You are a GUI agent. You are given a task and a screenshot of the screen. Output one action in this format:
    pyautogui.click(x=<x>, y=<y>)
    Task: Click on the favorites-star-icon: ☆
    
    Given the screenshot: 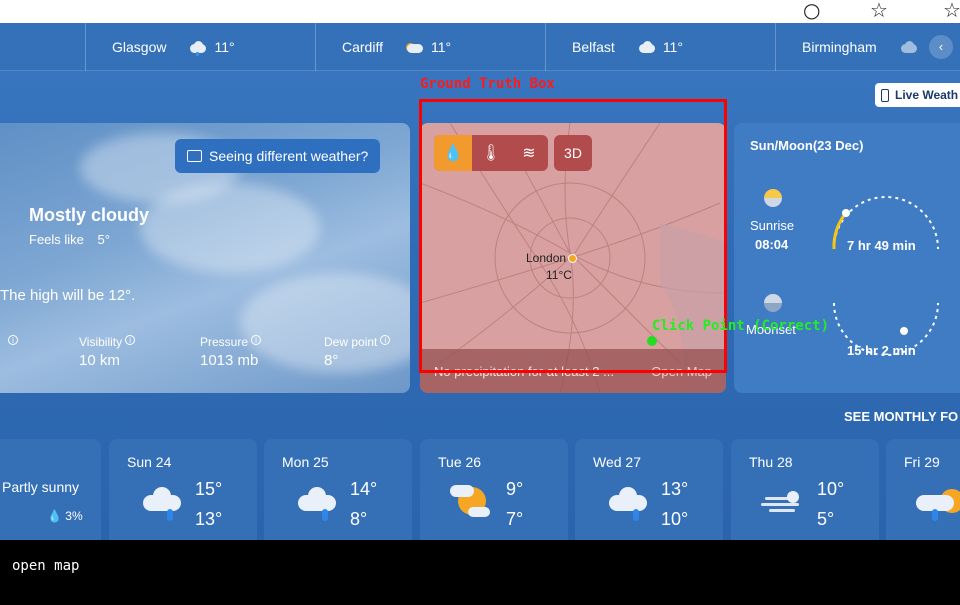 What is the action you would take?
    pyautogui.click(x=879, y=11)
    